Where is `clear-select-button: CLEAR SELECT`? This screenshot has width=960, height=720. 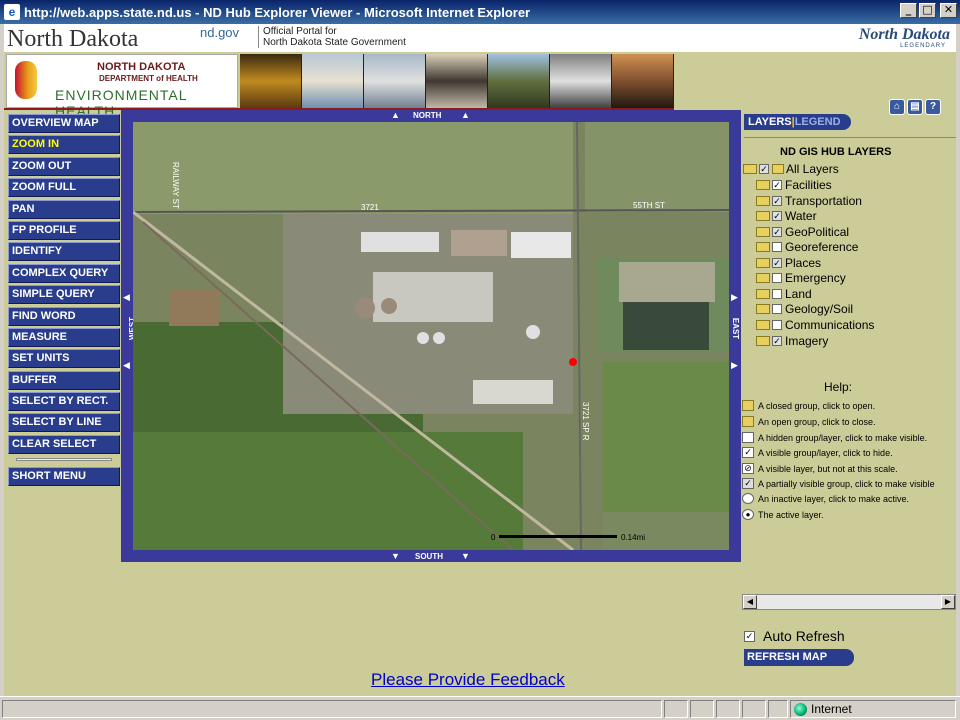
clear-select-button: CLEAR SELECT is located at coordinates (64, 444).